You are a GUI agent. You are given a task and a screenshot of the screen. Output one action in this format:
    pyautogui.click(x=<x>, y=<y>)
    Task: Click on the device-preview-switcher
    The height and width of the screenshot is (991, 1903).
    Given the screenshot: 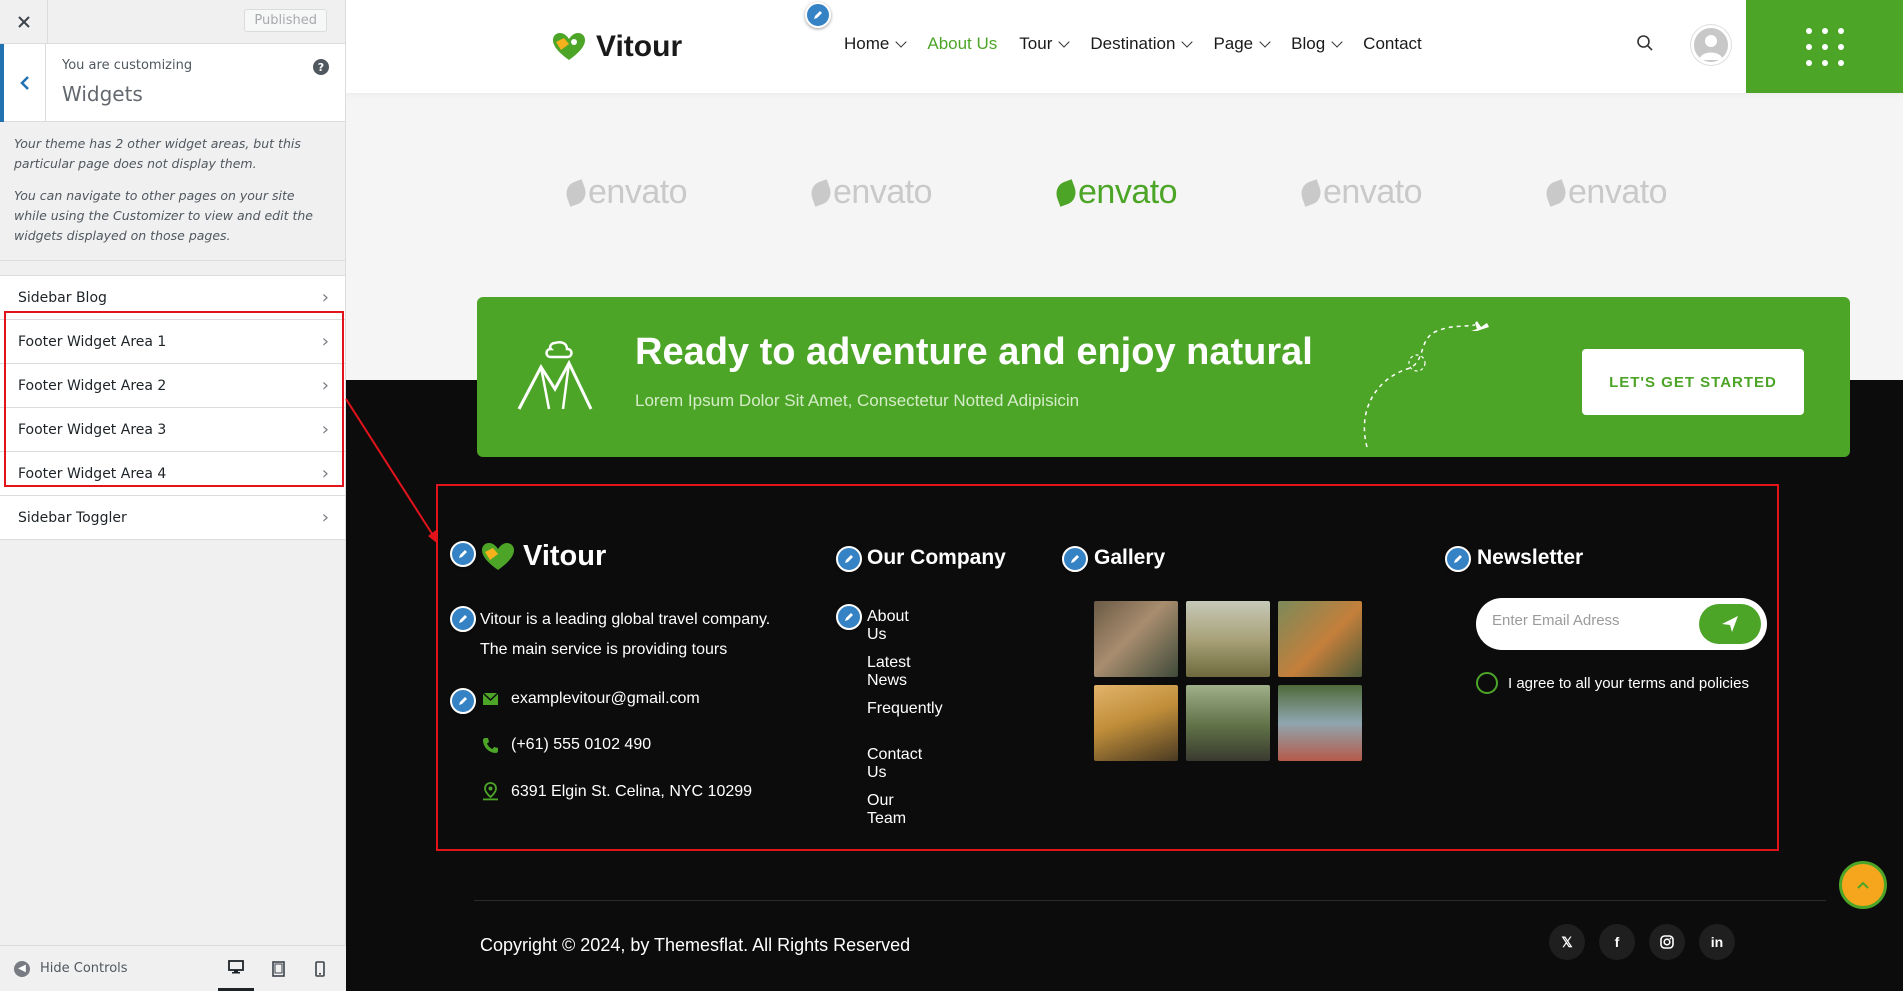 What is the action you would take?
    pyautogui.click(x=278, y=968)
    